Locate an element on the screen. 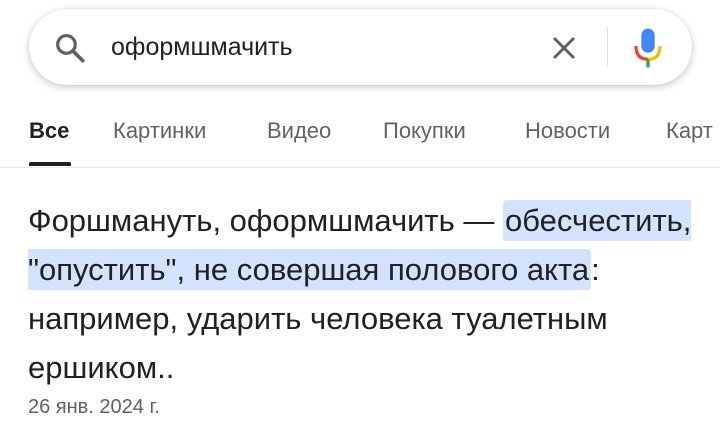 Image resolution: width=720 pixels, height=424 pixels. search-icon is located at coordinates (70, 48).